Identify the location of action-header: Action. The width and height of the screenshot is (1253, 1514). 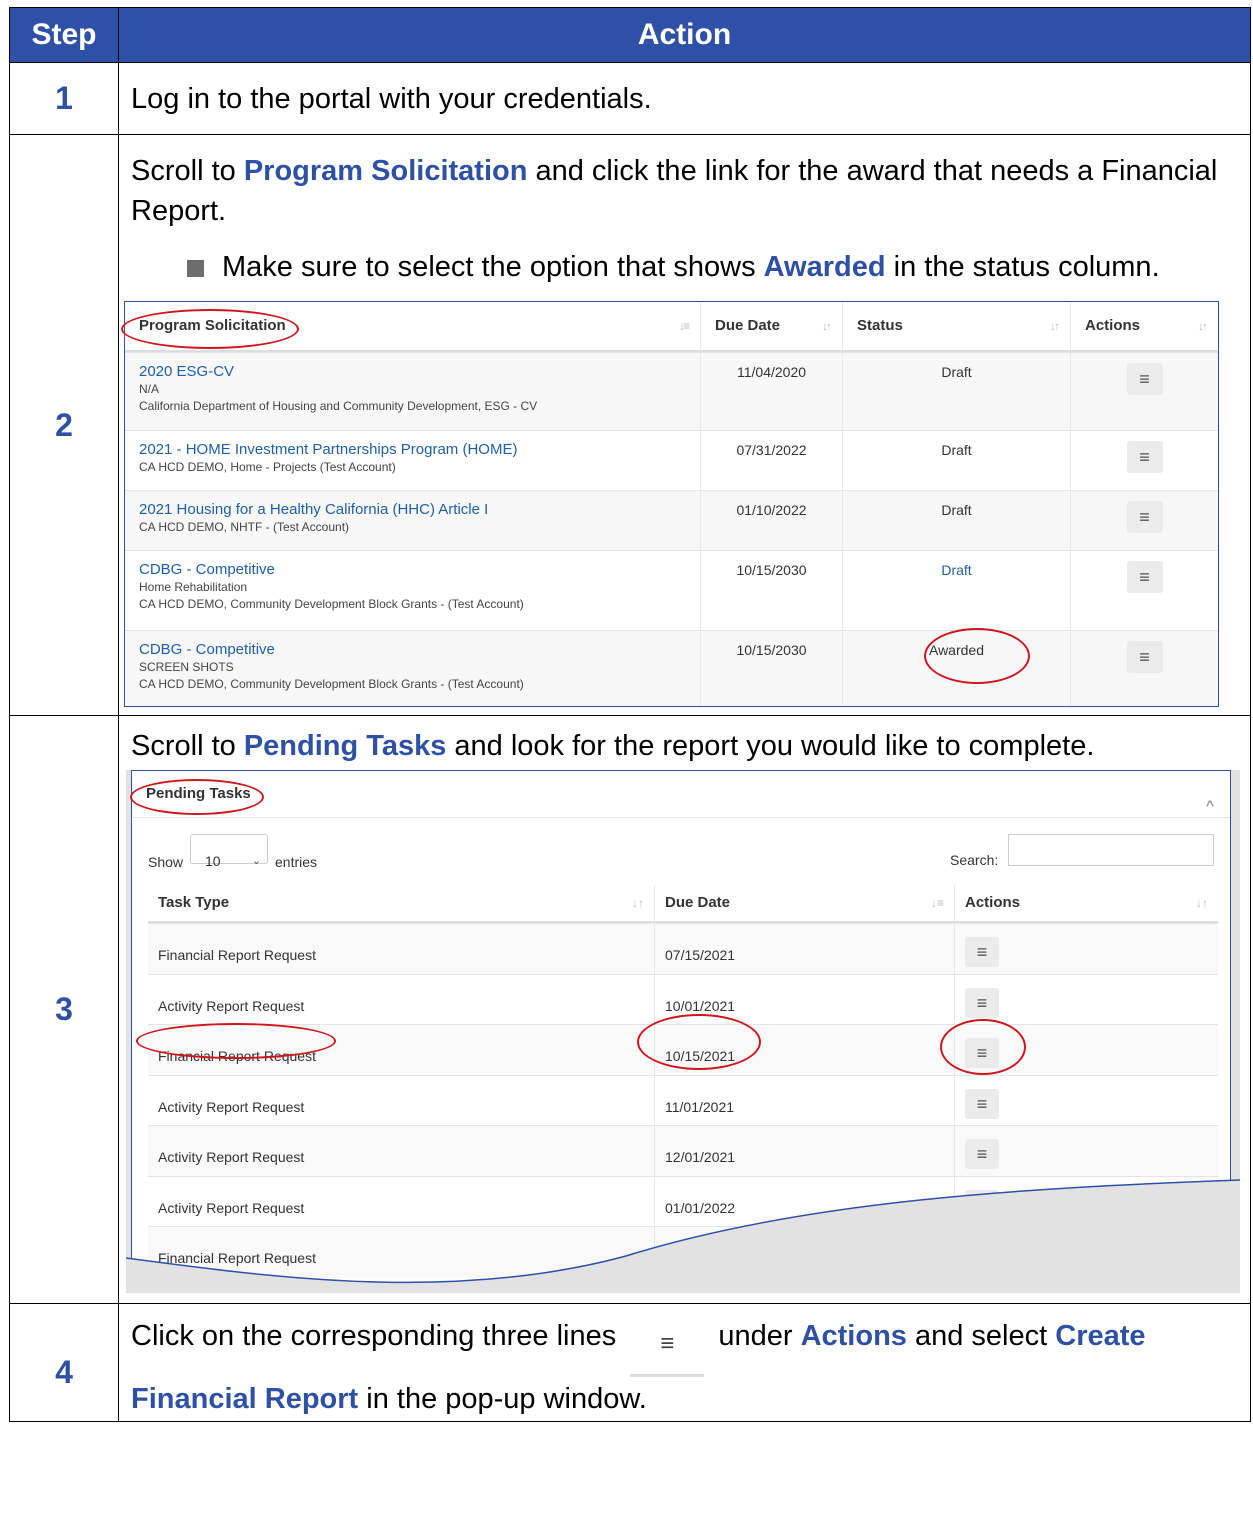
(684, 35).